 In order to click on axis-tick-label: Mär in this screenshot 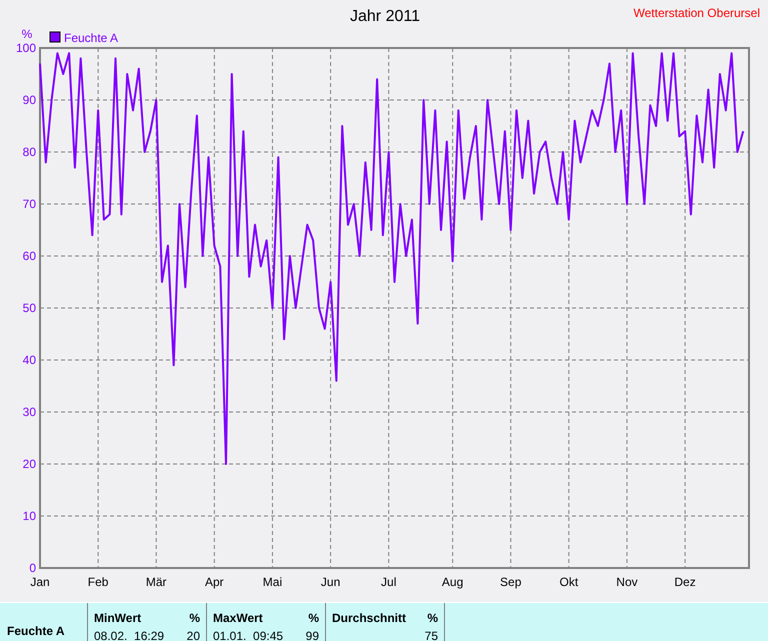, I will do `click(156, 582)`.